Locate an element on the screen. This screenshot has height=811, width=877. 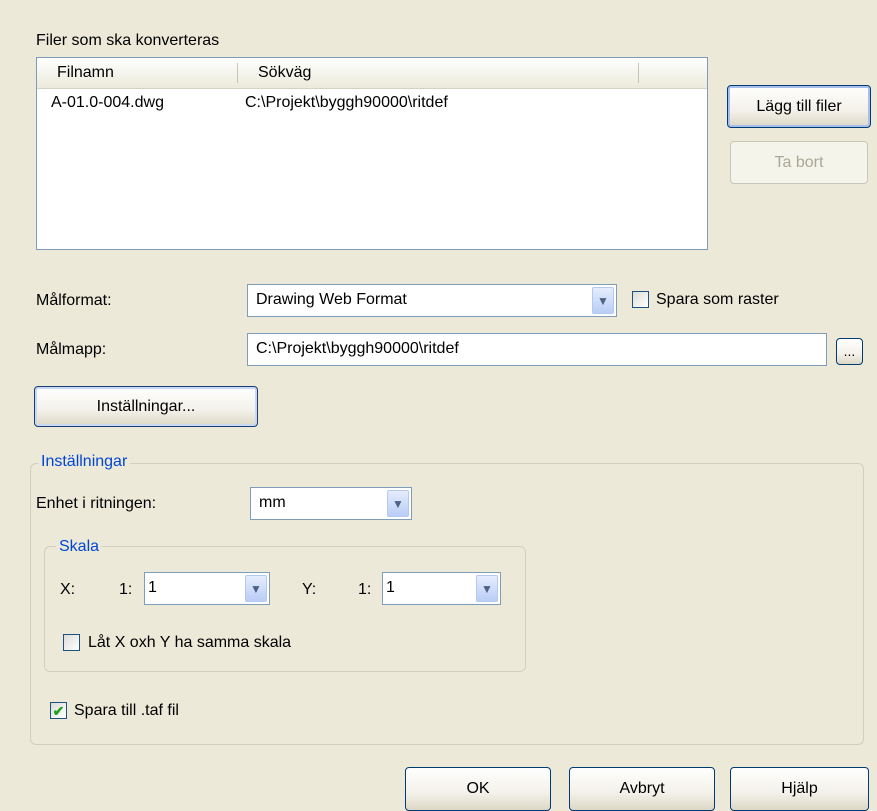
scale-group is located at coordinates (285, 609).